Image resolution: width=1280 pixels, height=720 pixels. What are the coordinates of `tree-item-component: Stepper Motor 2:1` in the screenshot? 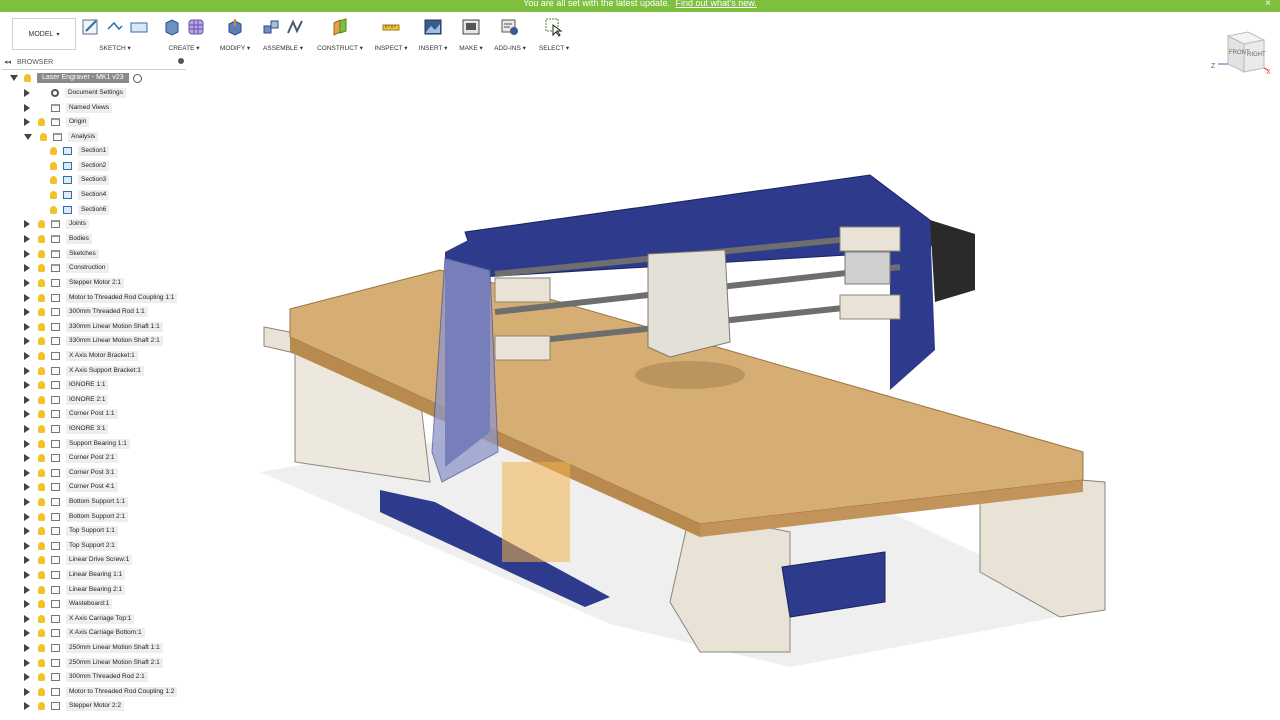 It's located at (74, 282).